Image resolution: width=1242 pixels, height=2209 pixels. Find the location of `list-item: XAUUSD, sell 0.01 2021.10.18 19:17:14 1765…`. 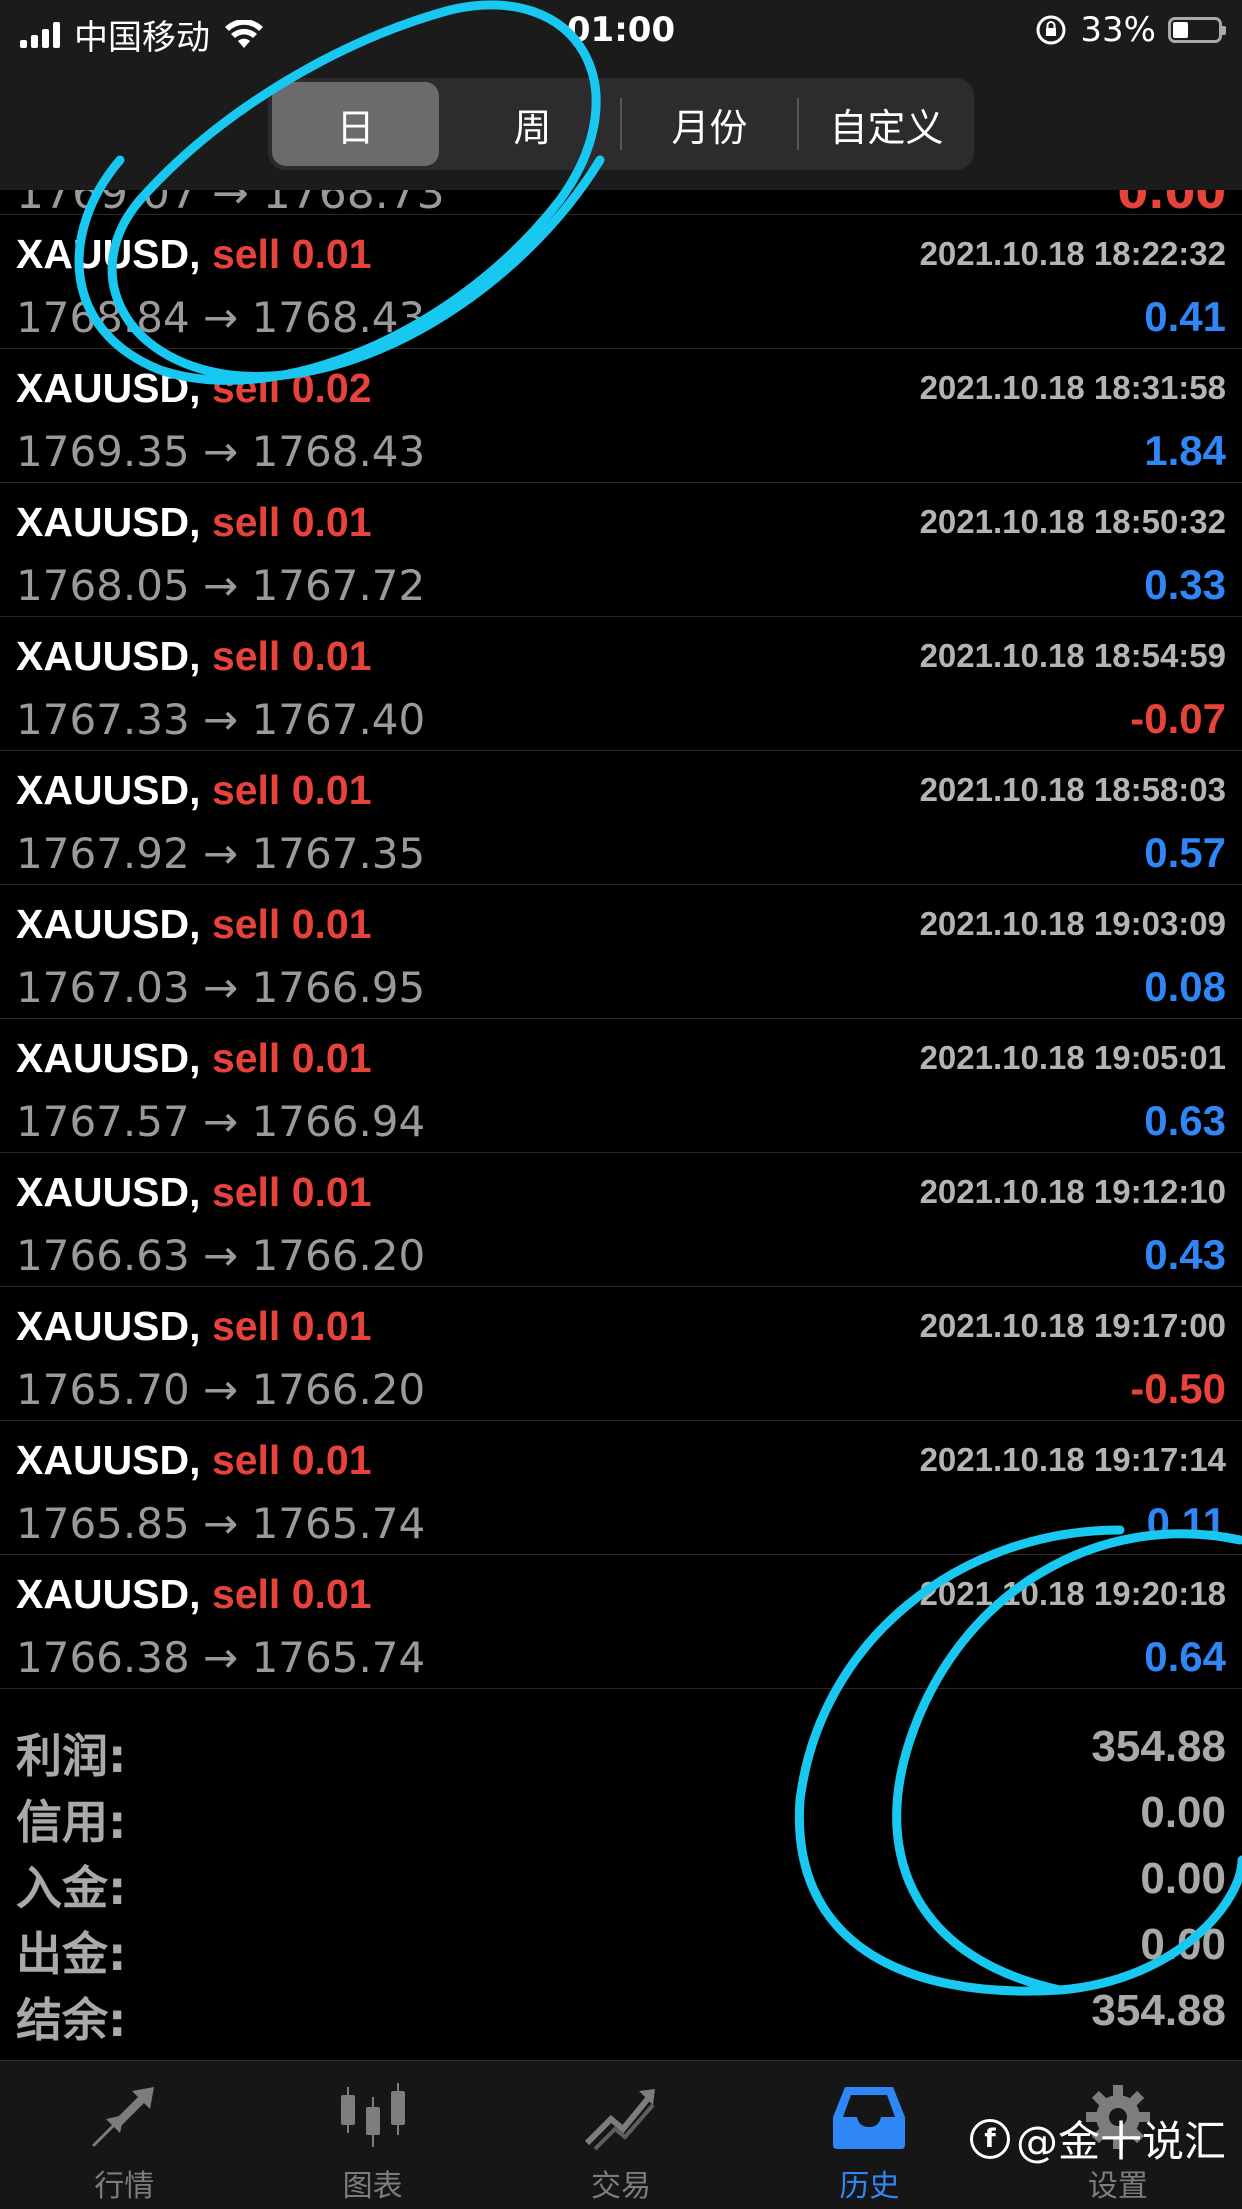

list-item: XAUUSD, sell 0.01 2021.10.18 19:17:14 1765… is located at coordinates (621, 1488).